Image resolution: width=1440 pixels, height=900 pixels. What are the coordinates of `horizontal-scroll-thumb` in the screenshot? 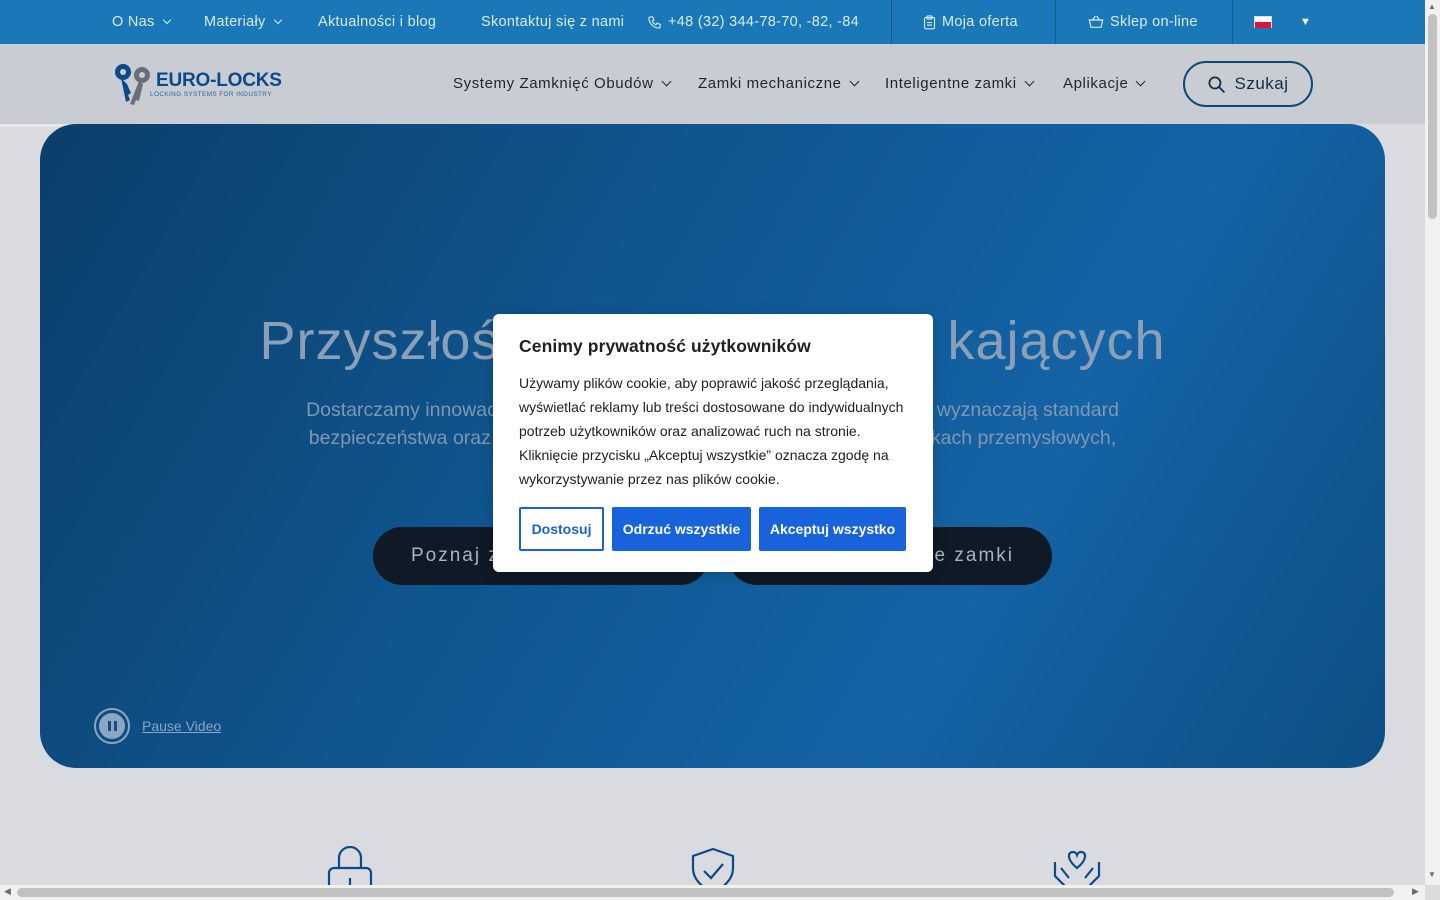 It's located at (705, 892).